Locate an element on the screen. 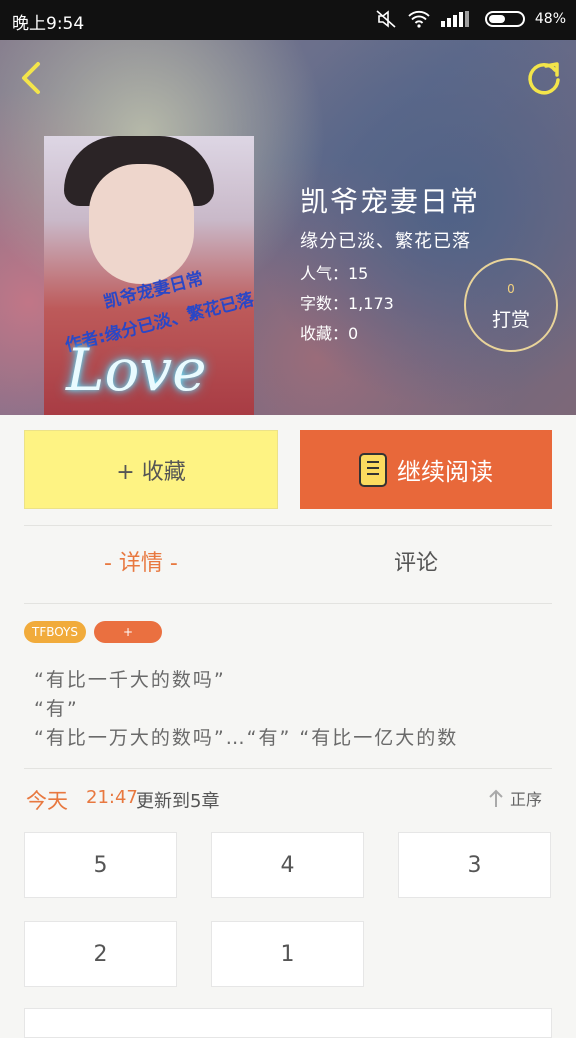  continue-reading-button: 继续阅读 is located at coordinates (426, 469).